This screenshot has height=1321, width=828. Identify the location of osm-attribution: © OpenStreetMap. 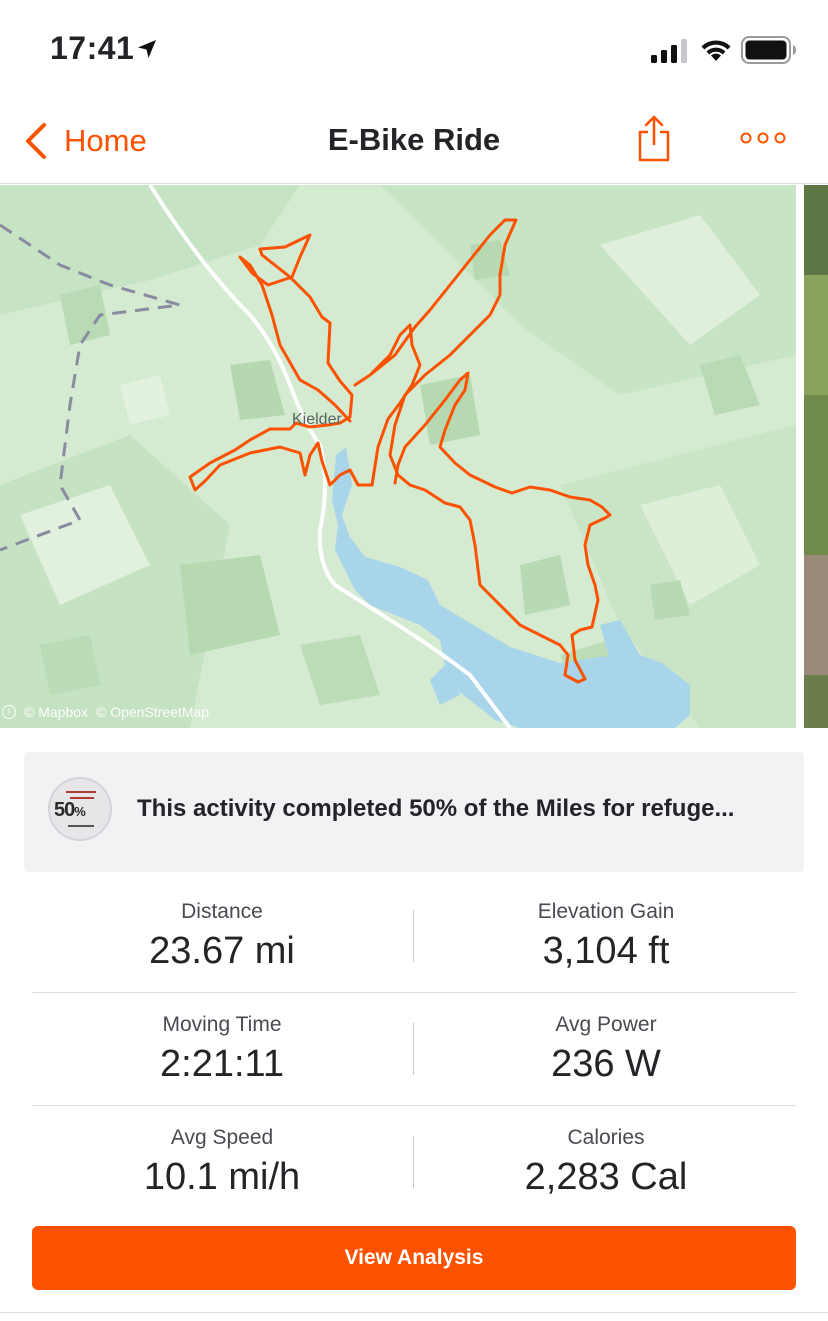
(152, 712).